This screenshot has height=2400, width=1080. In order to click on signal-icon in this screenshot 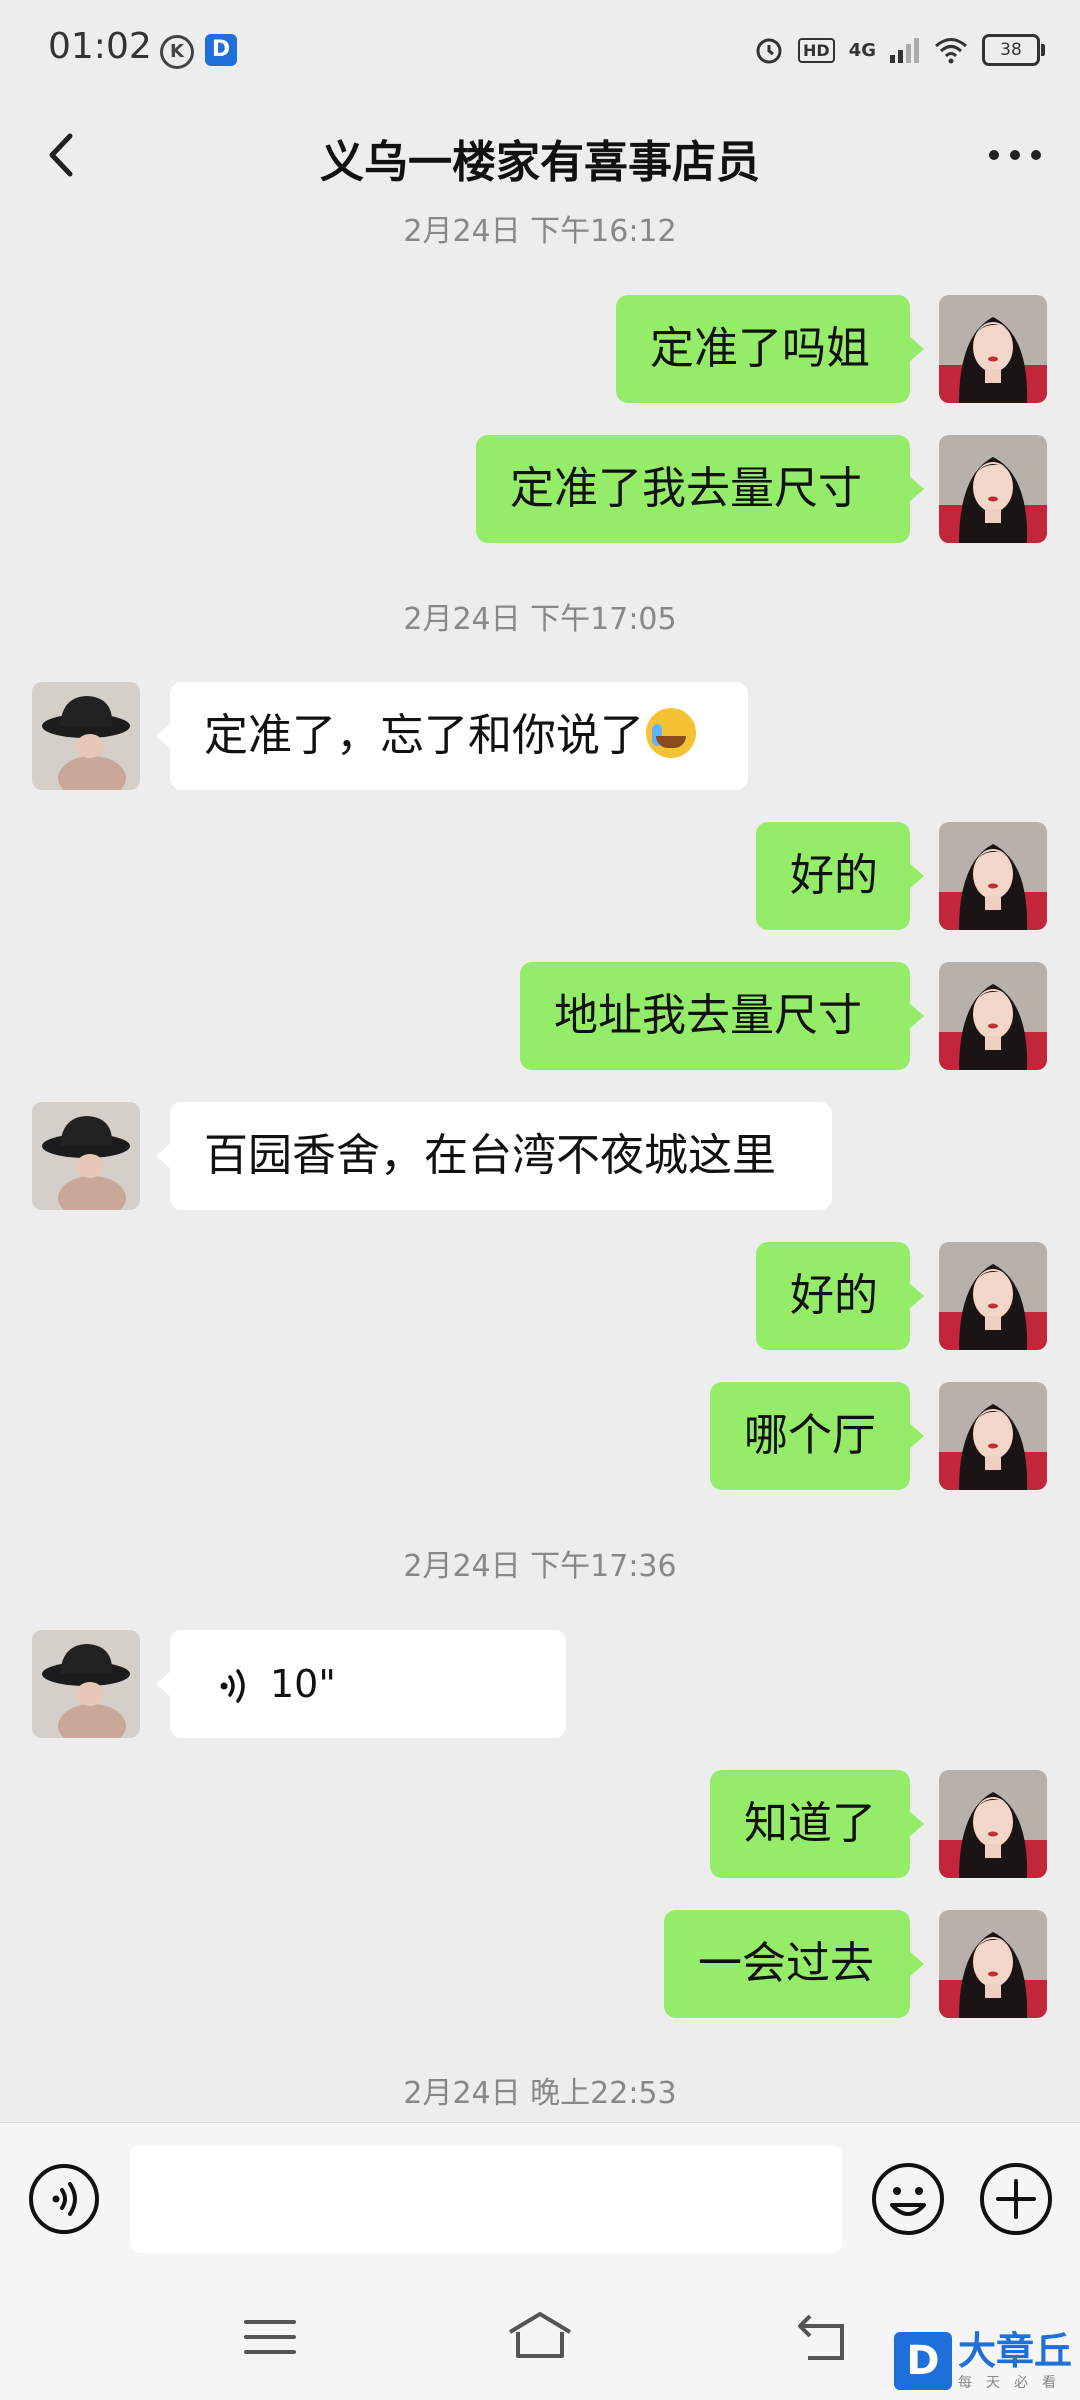, I will do `click(904, 50)`.